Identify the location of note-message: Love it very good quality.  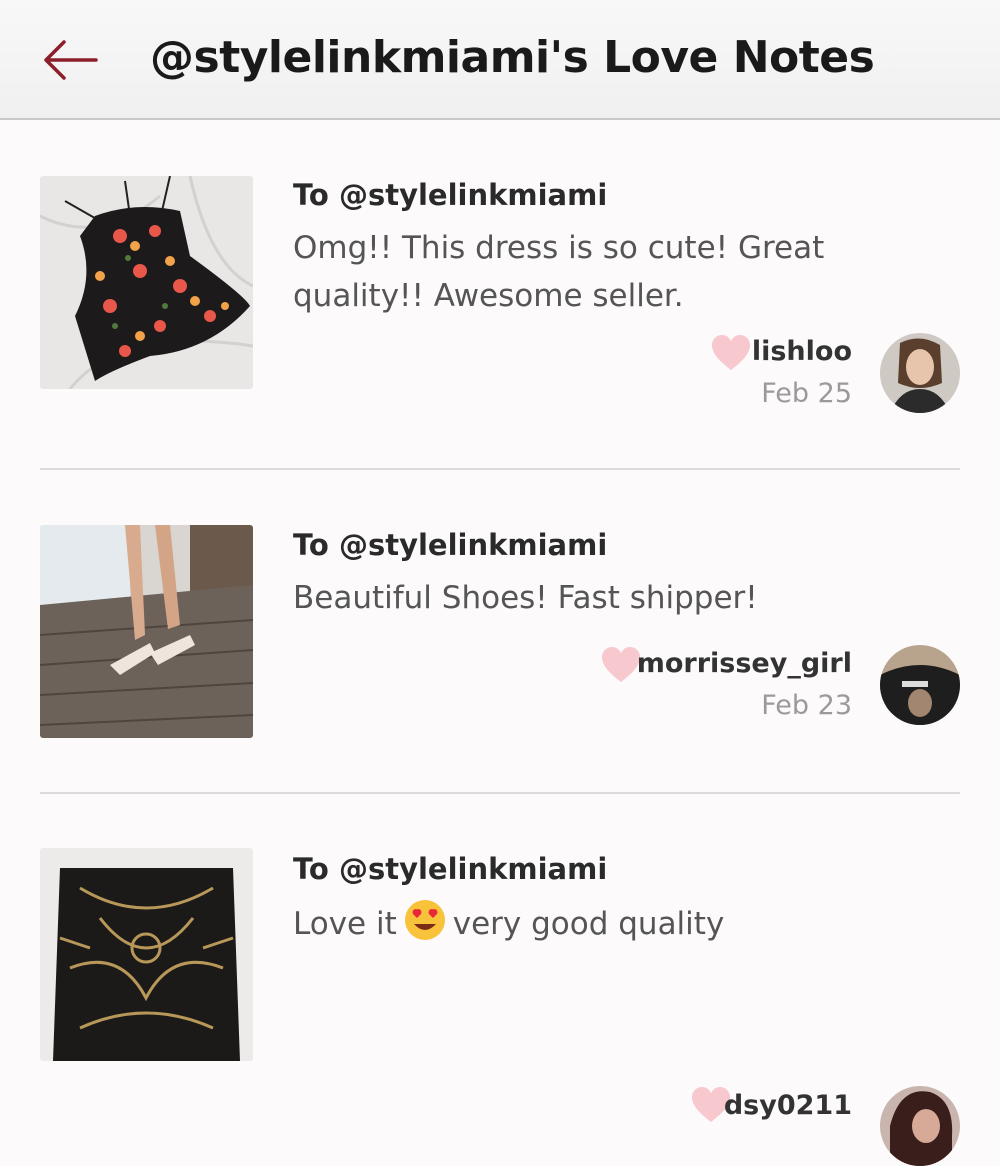
(593, 923).